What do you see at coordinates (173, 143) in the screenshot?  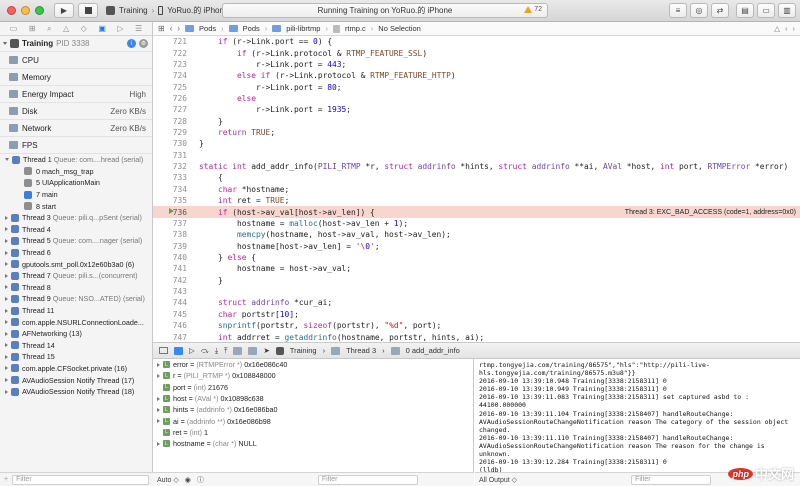 I see `line-number: 730` at bounding box center [173, 143].